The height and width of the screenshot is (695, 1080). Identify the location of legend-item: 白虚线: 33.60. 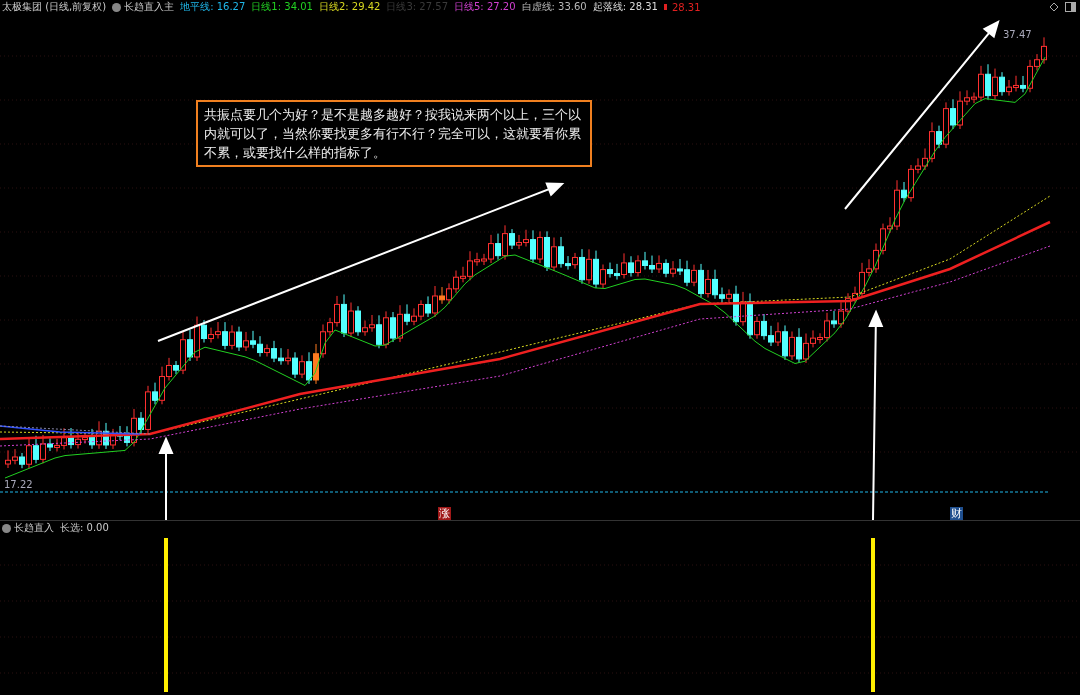
(554, 7).